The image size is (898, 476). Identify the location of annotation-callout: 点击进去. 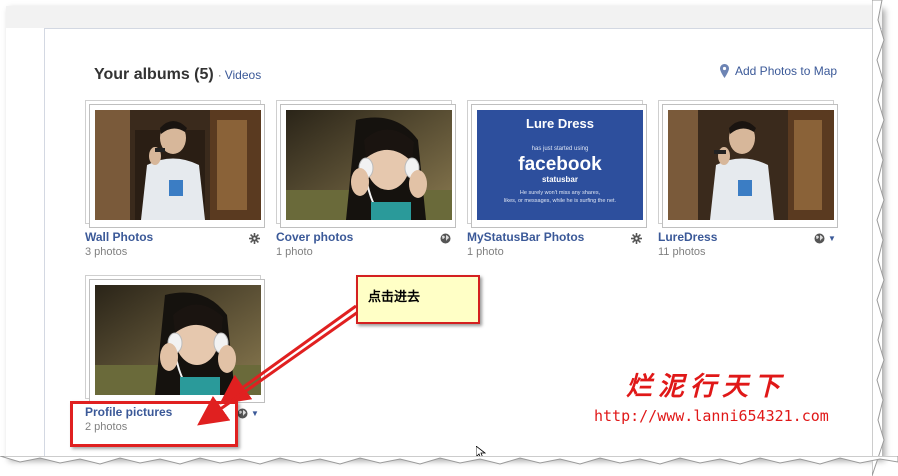
(418, 299).